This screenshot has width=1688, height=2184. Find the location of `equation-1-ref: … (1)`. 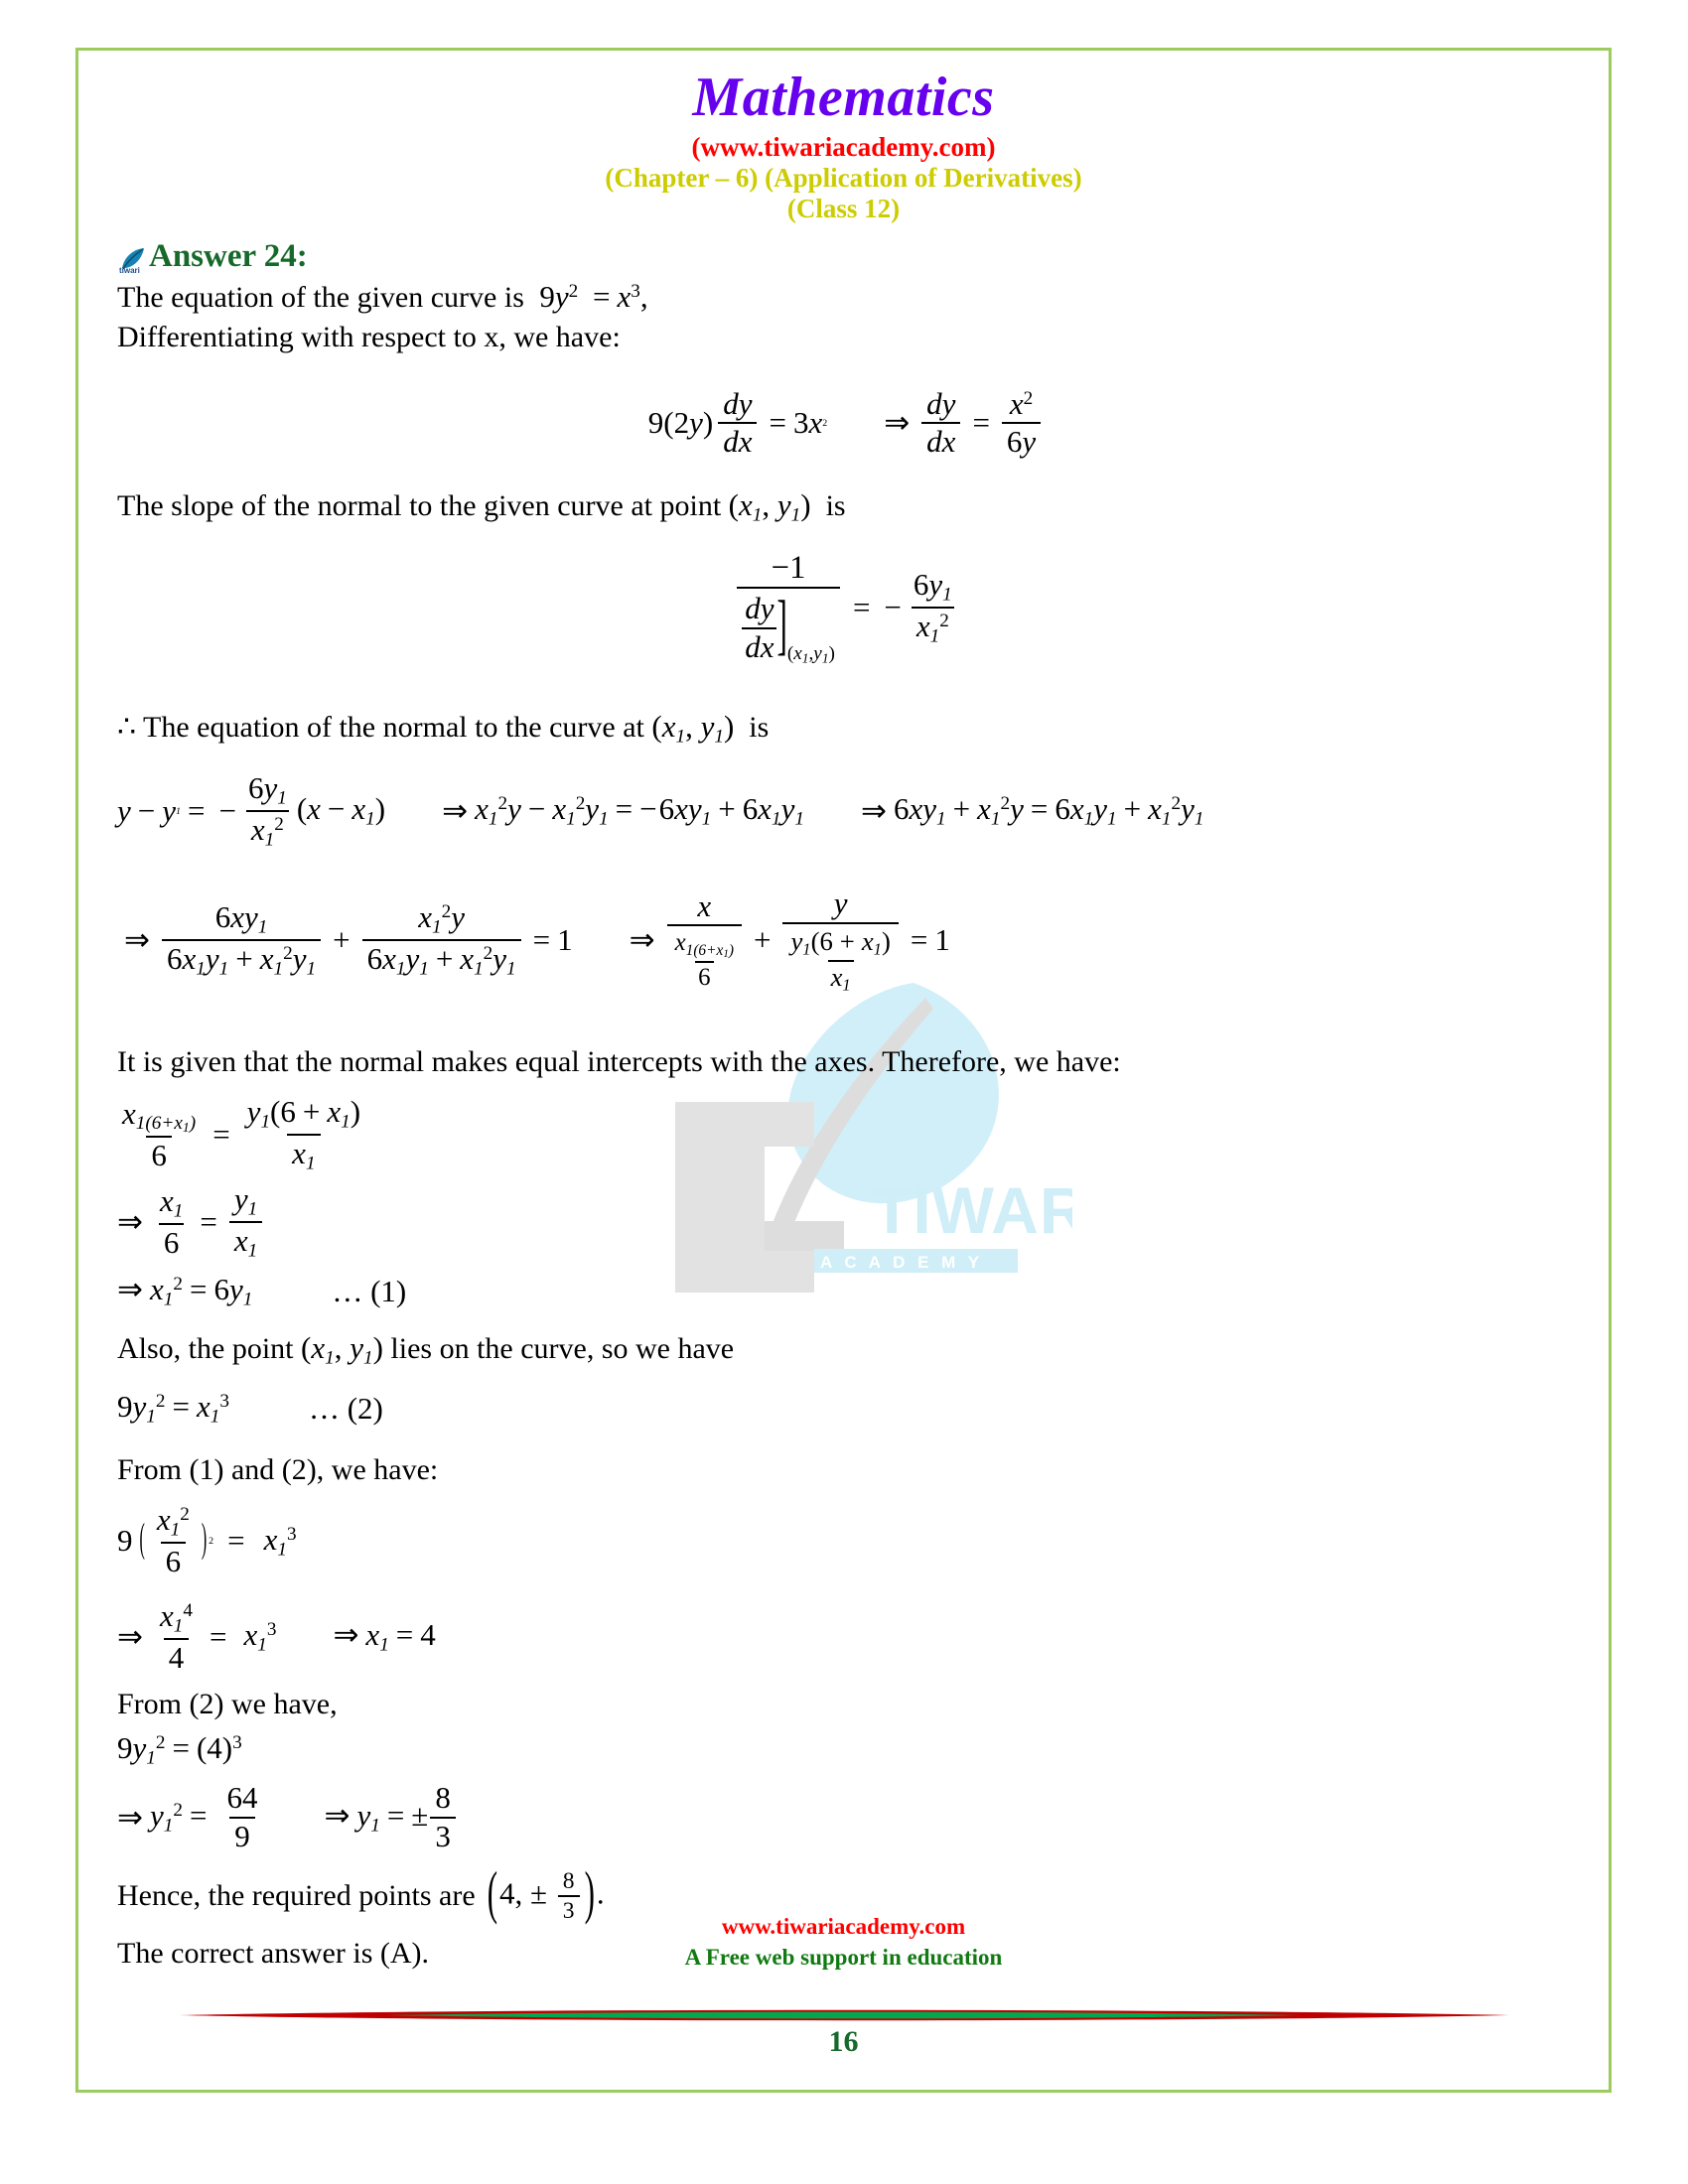

equation-1-ref: … (1) is located at coordinates (369, 1290).